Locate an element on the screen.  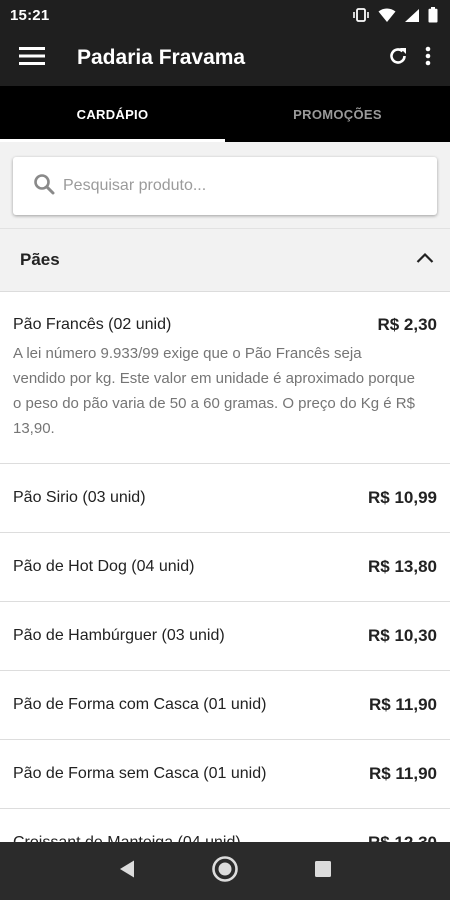
recents-square-icon is located at coordinates (323, 871).